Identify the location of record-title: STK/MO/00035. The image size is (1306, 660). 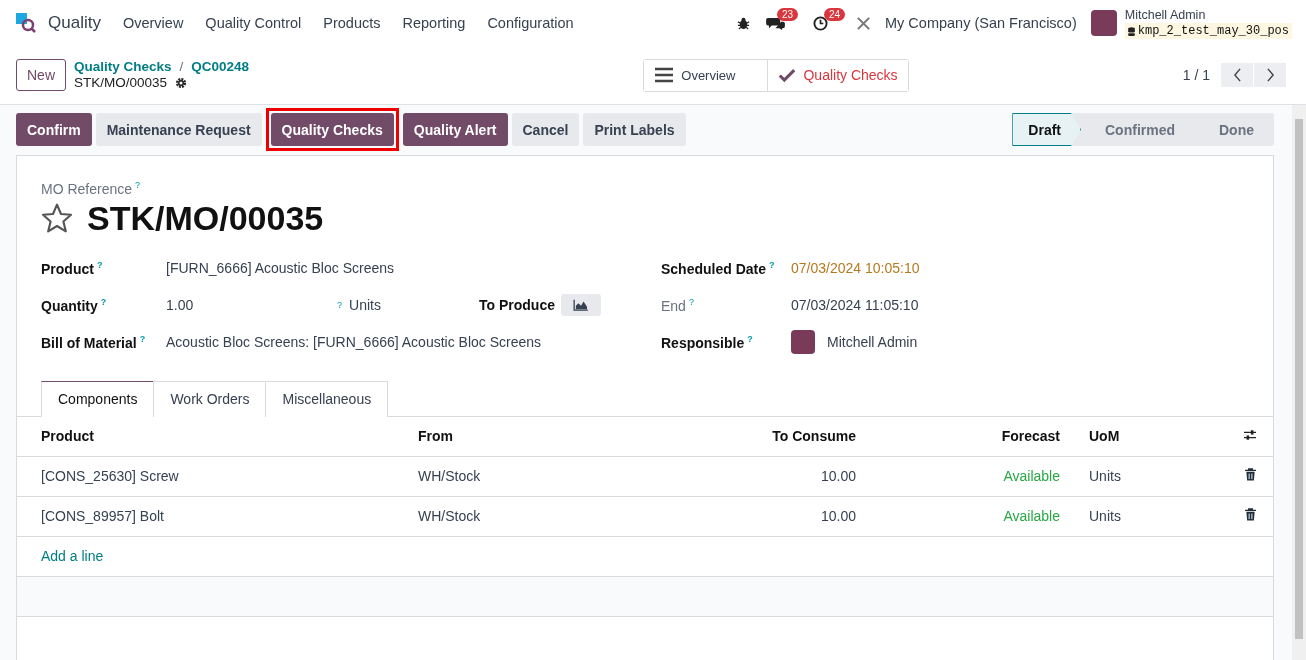
(205, 218).